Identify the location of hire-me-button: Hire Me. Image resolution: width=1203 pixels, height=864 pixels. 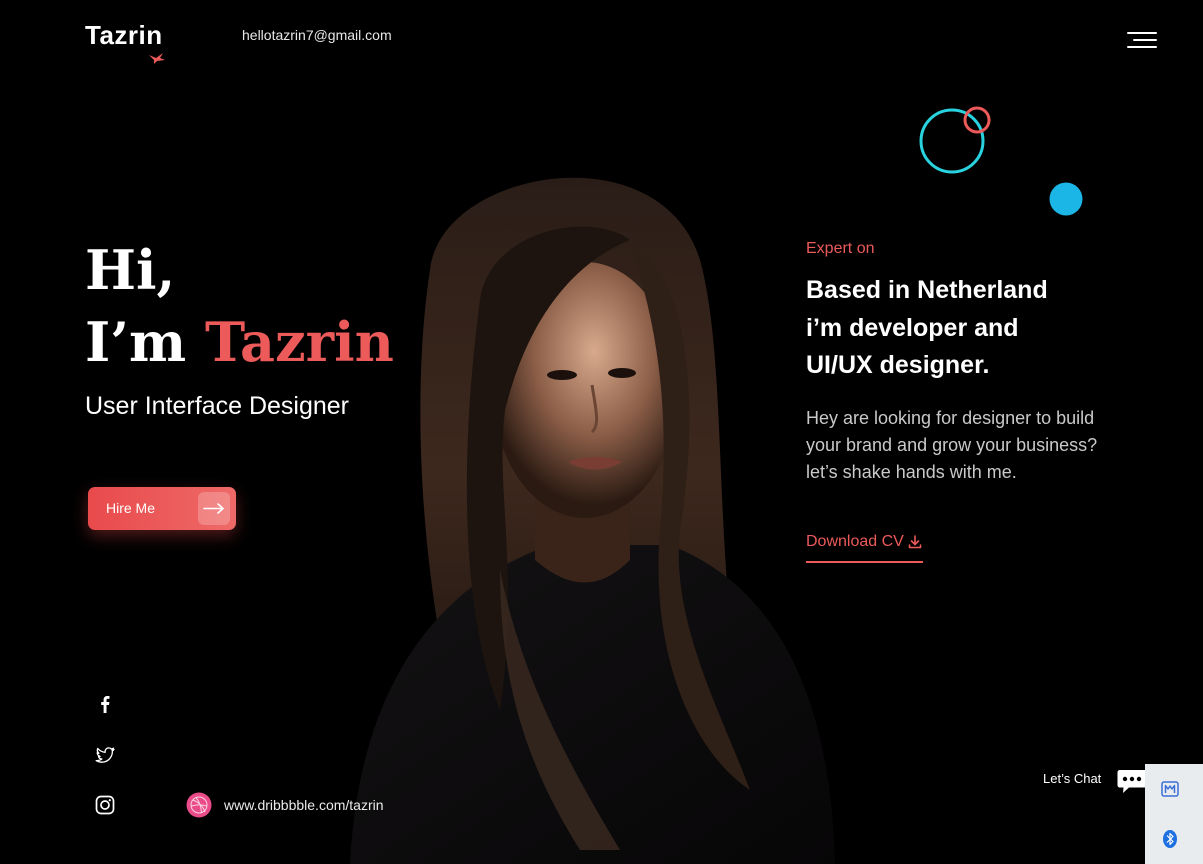
(162, 508).